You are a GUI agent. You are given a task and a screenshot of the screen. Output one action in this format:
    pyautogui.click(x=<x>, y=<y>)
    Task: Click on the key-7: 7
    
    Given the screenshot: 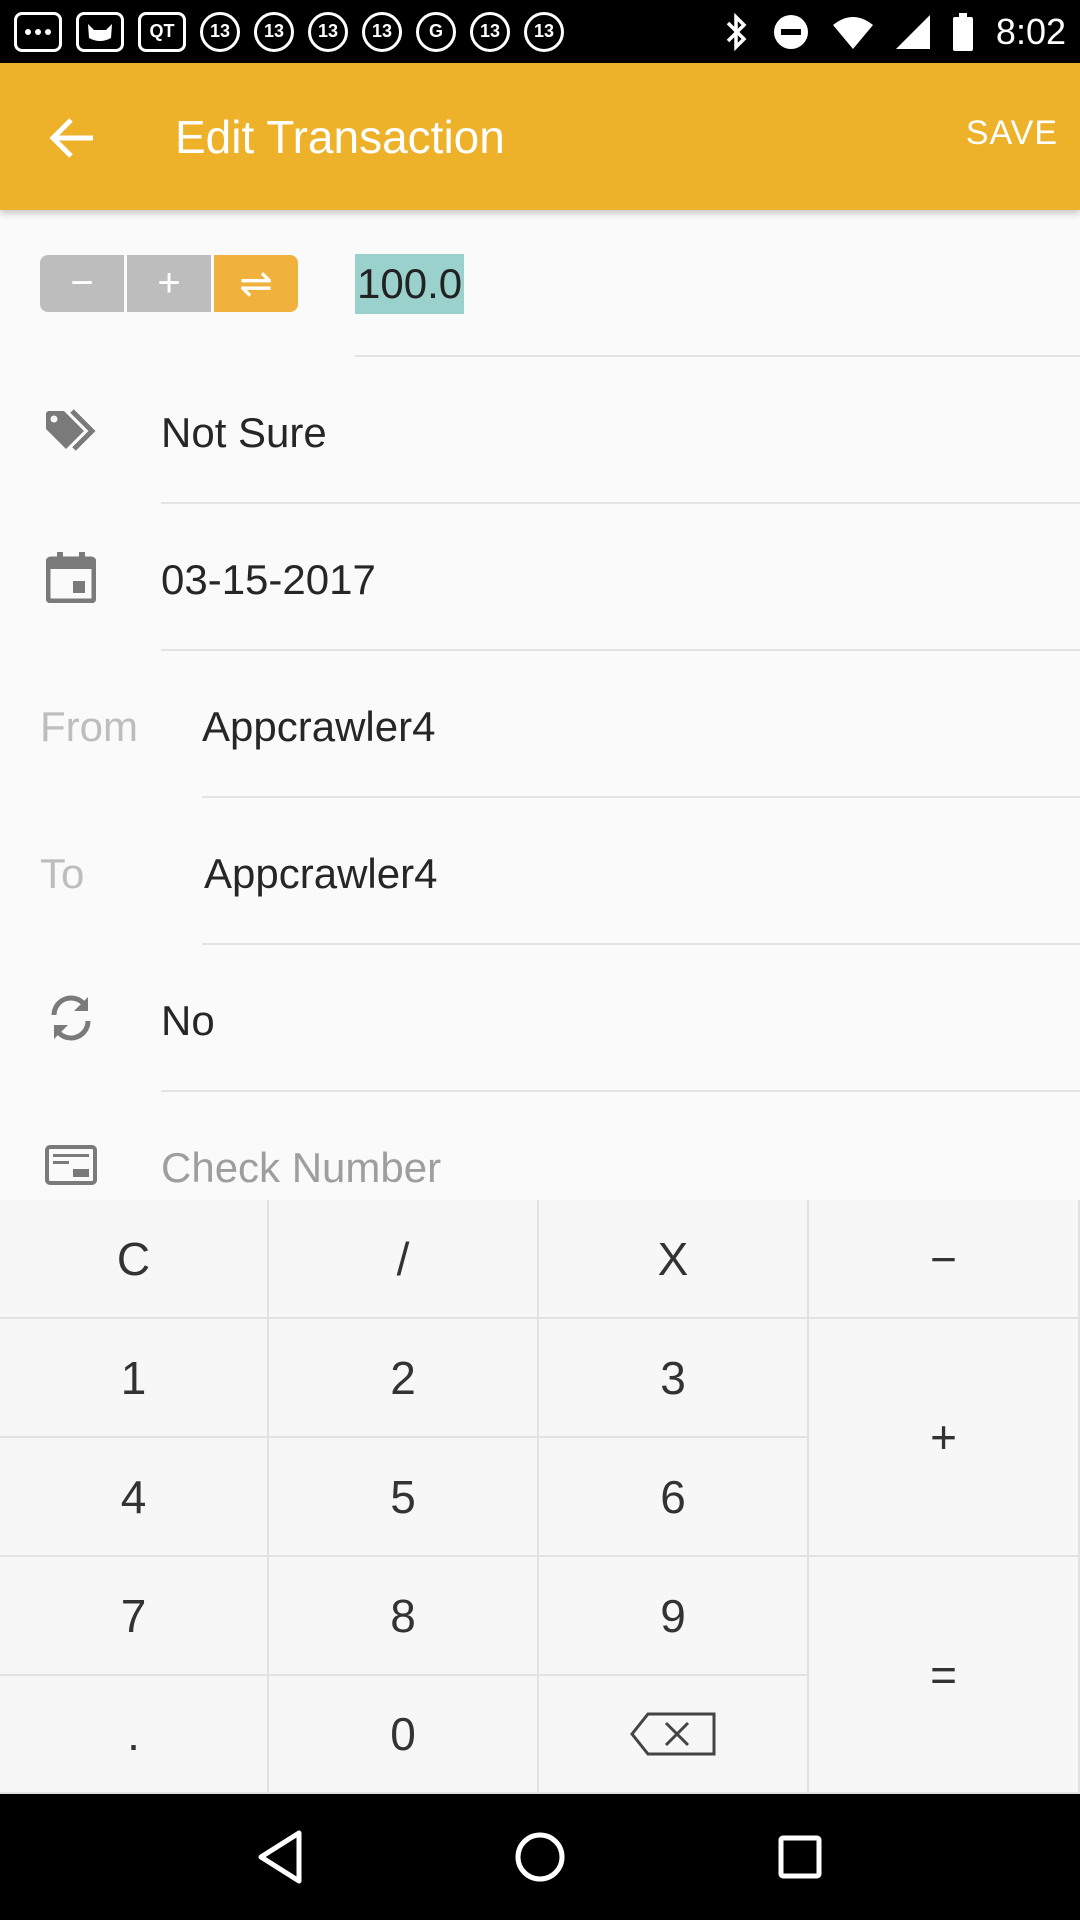 What is the action you would take?
    pyautogui.click(x=134, y=1616)
    